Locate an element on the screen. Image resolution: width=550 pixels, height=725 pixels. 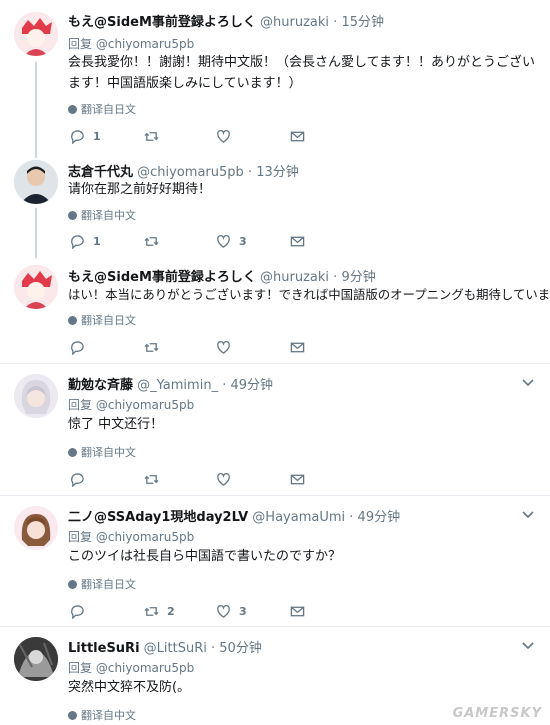
replying-to: 回复 @chiyomaru5pb is located at coordinates (131, 536).